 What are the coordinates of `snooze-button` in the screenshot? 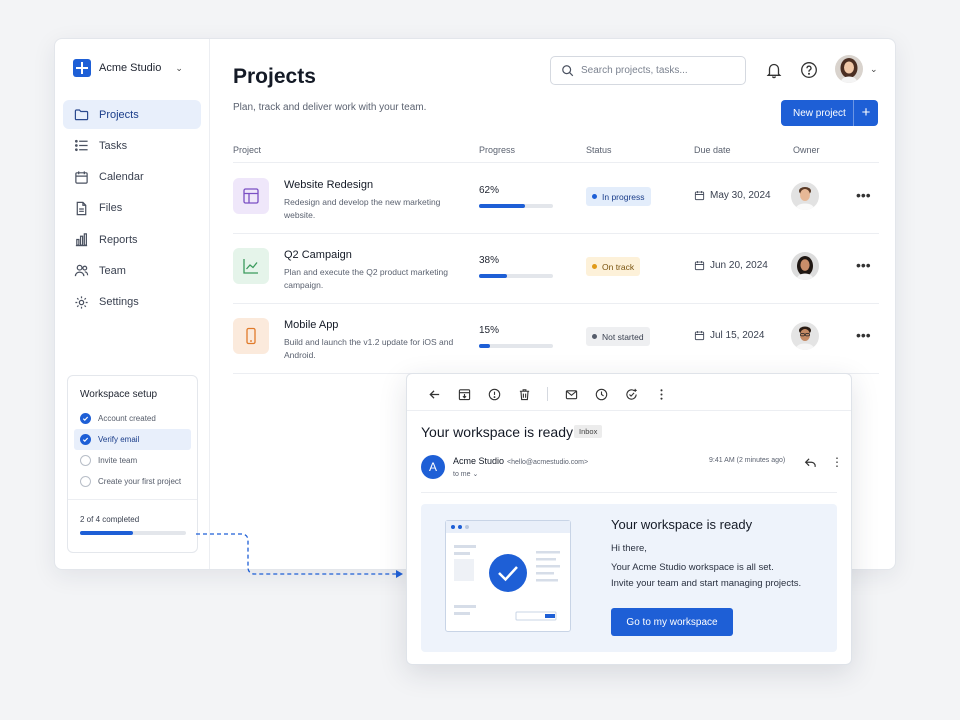 It's located at (601, 394).